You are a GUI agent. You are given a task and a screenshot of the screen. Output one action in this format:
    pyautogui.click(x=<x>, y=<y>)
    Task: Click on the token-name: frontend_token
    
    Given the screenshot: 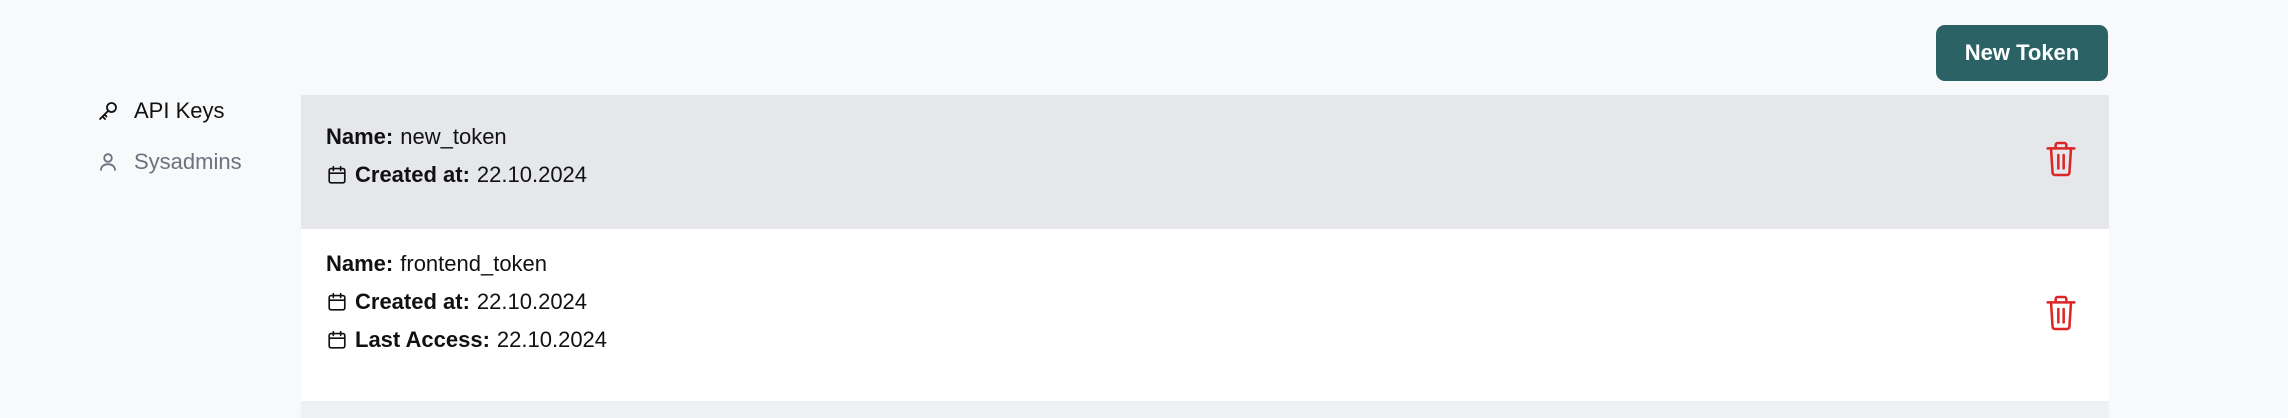 What is the action you would take?
    pyautogui.click(x=474, y=263)
    